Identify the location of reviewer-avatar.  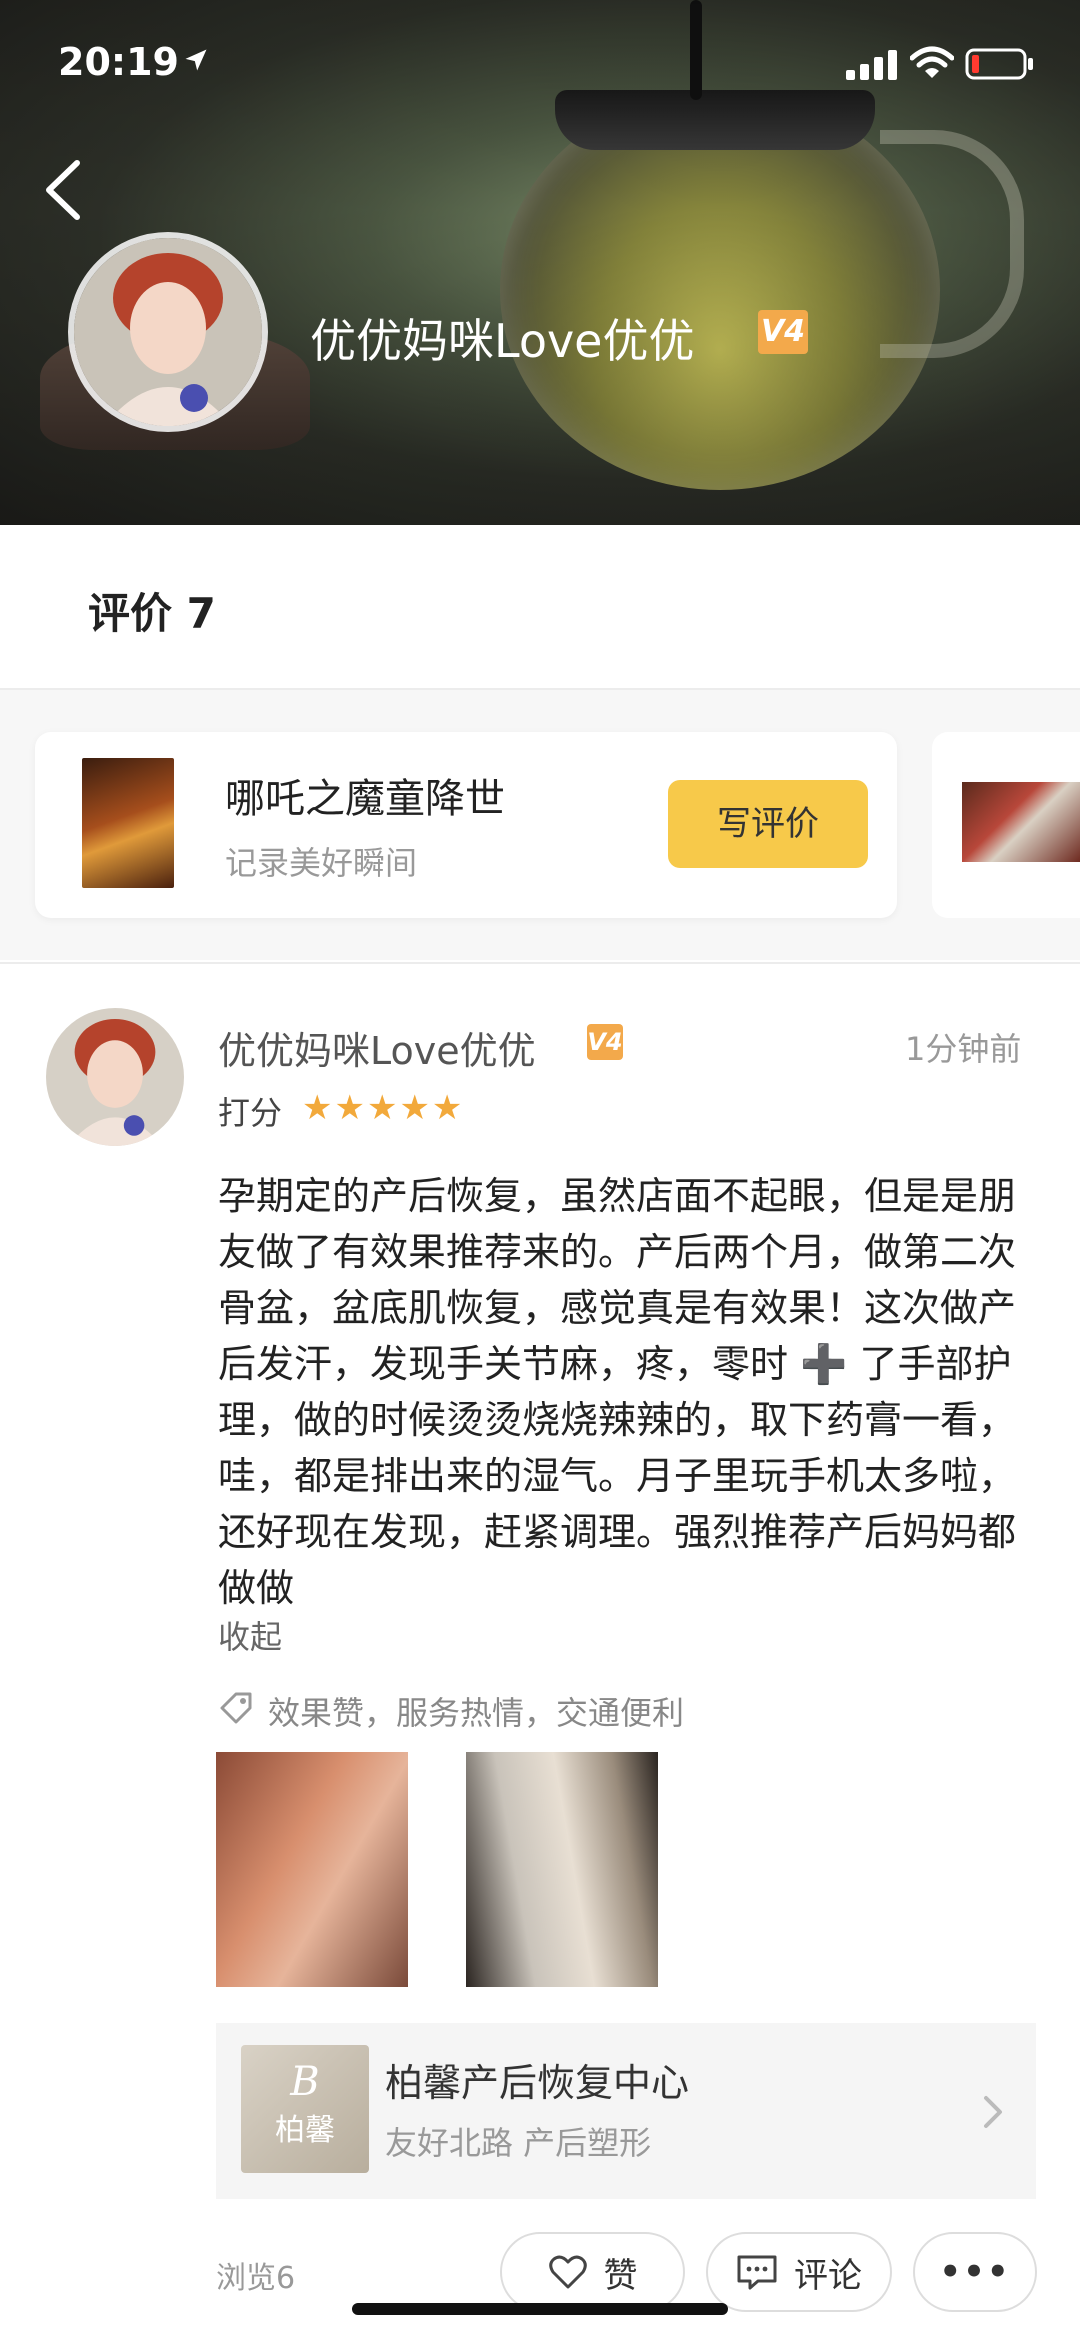
(115, 1077).